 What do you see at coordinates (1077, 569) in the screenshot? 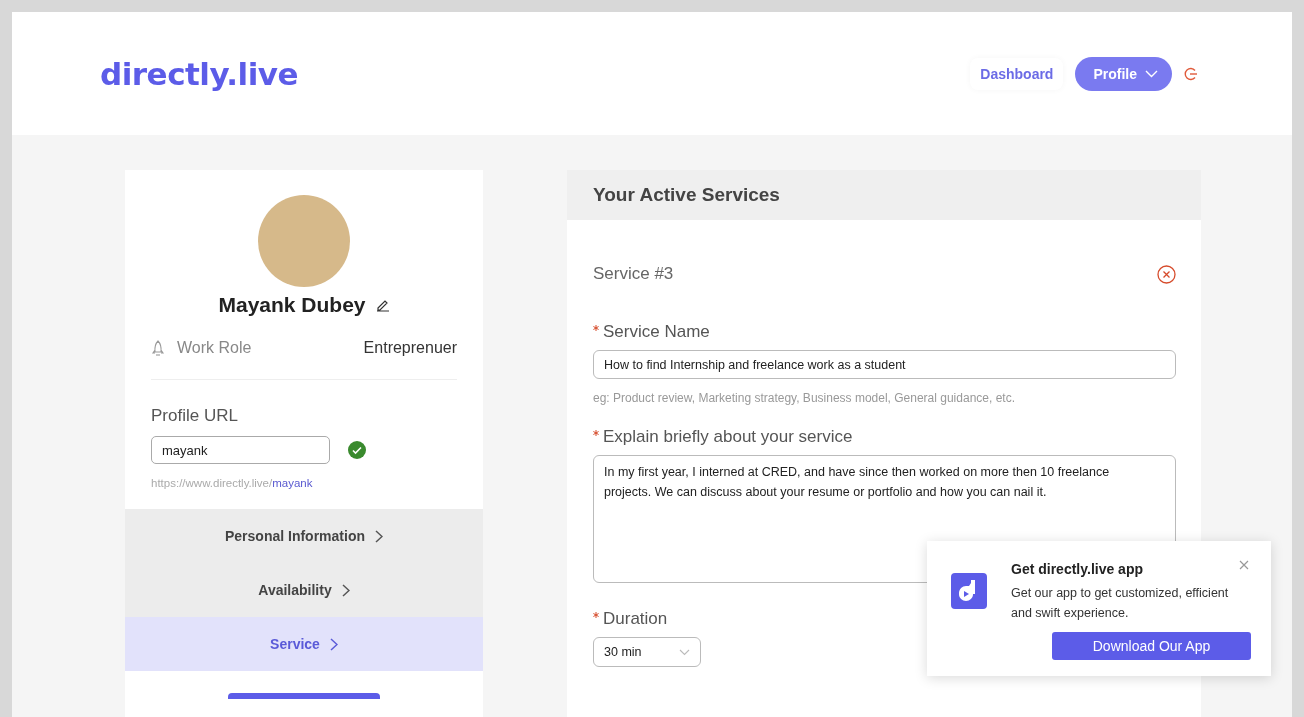
I see `popup-title: Get directly.live app` at bounding box center [1077, 569].